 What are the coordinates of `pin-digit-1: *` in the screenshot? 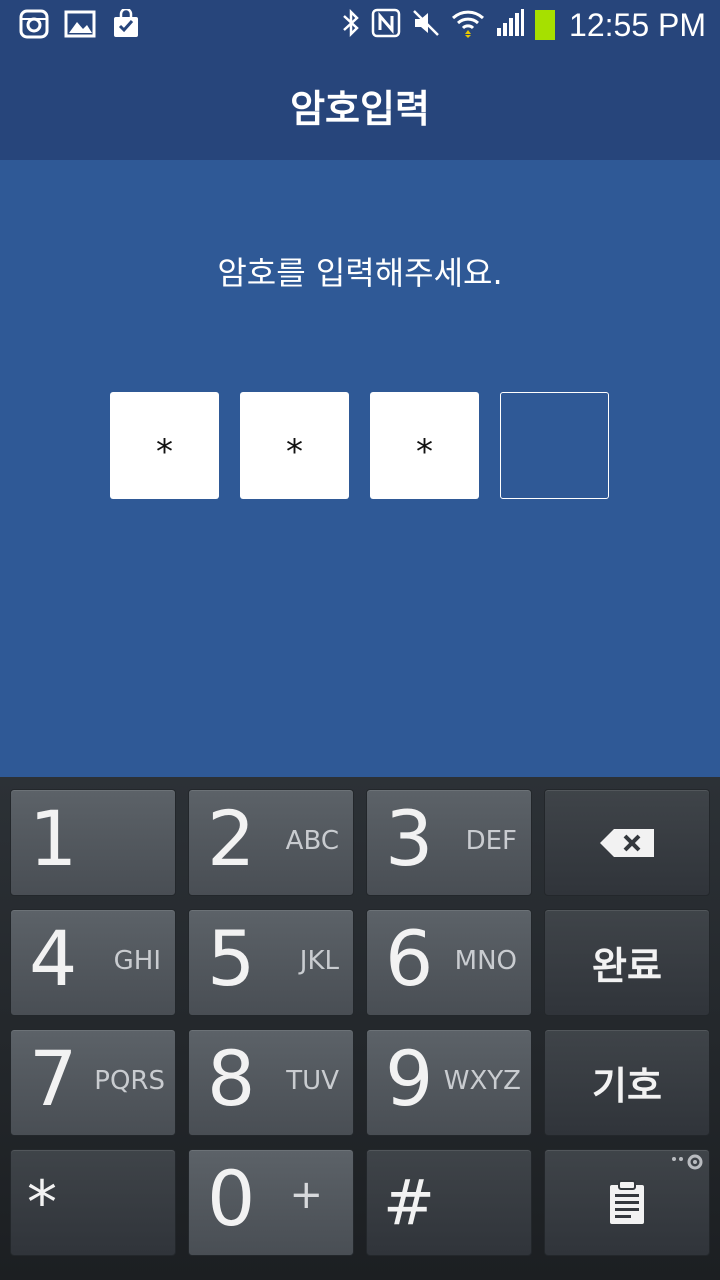 It's located at (164, 445).